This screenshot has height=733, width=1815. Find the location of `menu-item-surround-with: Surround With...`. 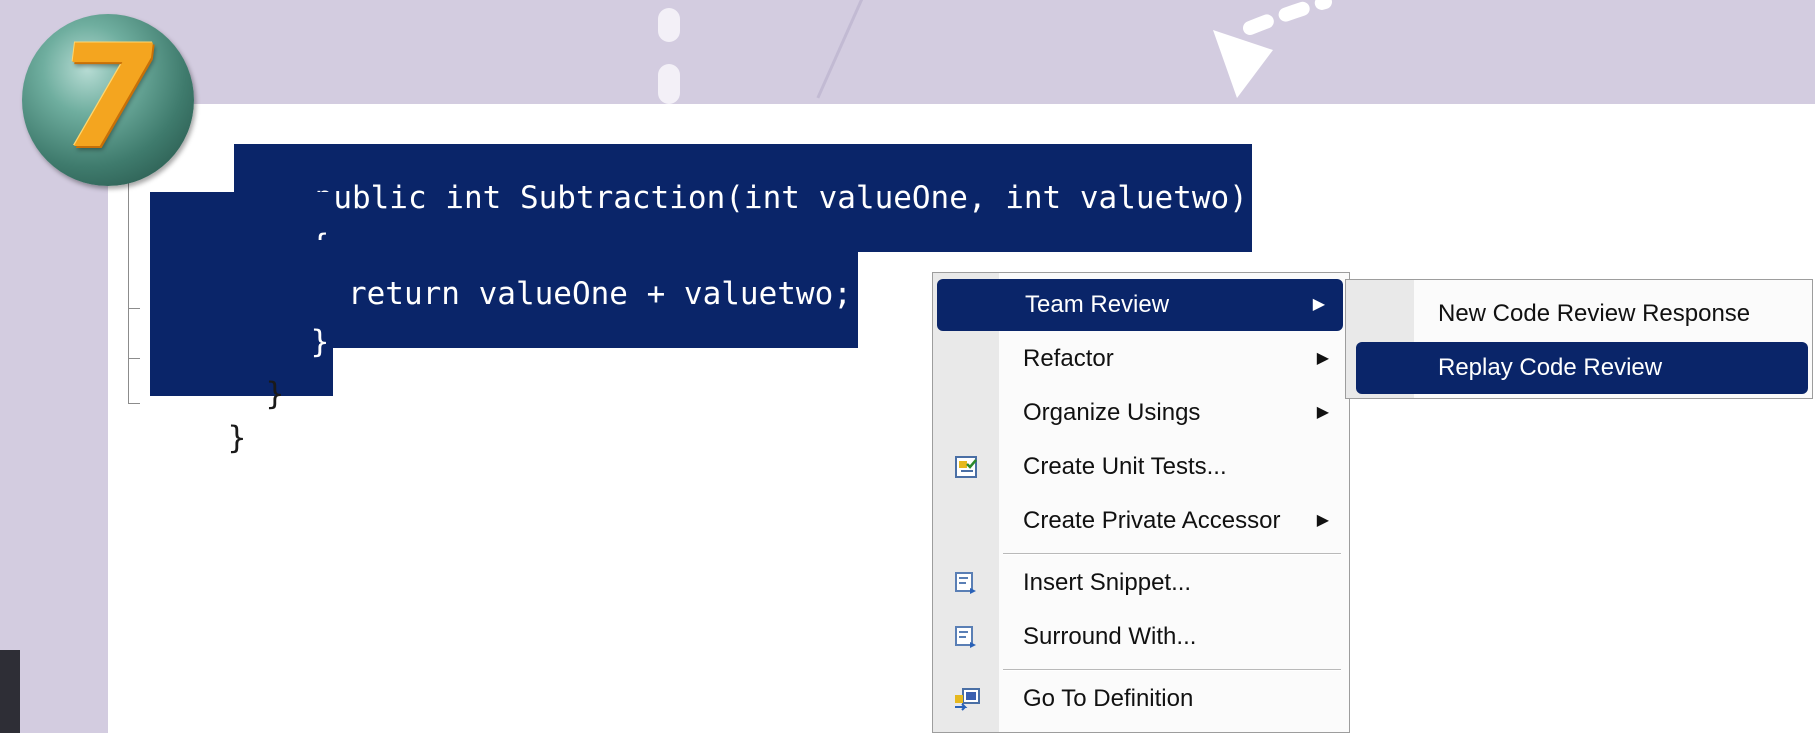

menu-item-surround-with: Surround With... is located at coordinates (1141, 637).